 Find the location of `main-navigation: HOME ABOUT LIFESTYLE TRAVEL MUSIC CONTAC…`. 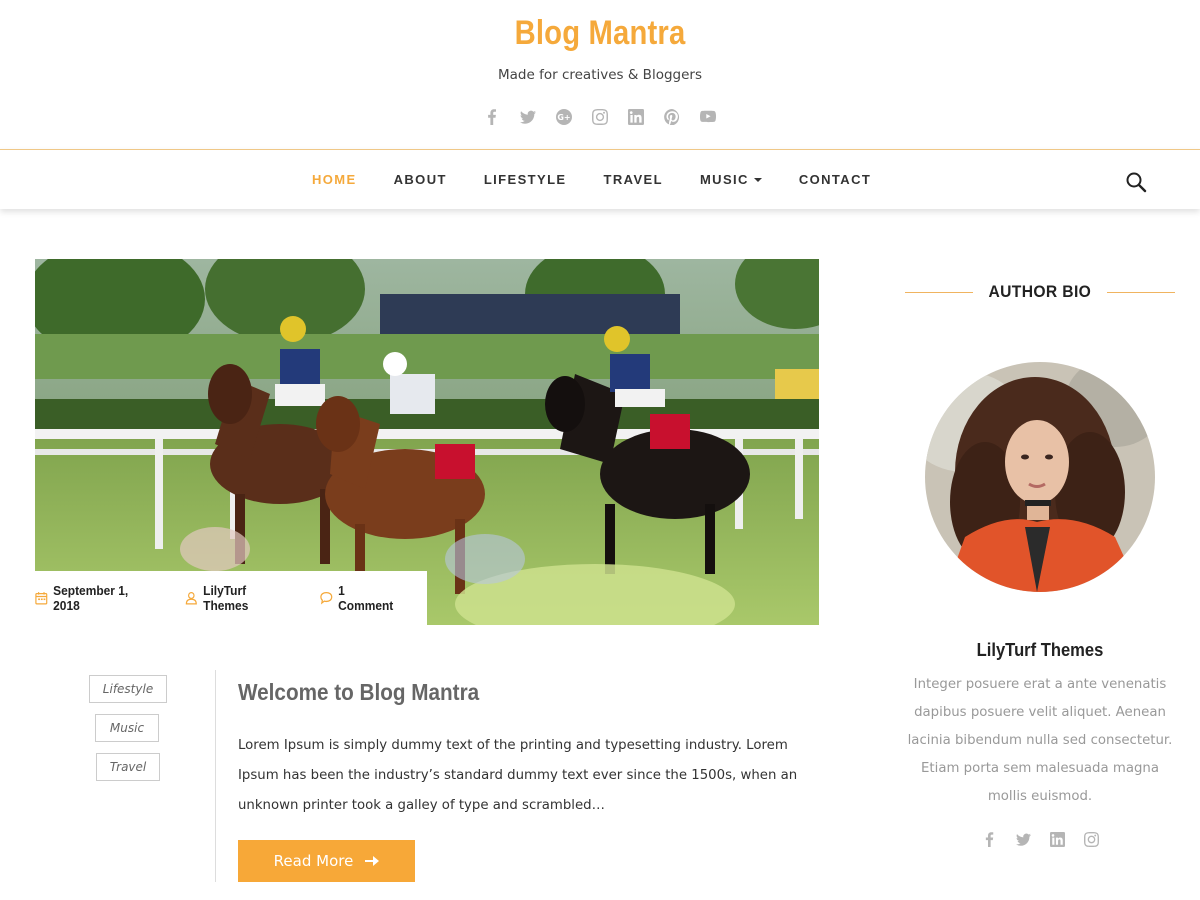

main-navigation: HOME ABOUT LIFESTYLE TRAVEL MUSIC CONTAC… is located at coordinates (600, 179).